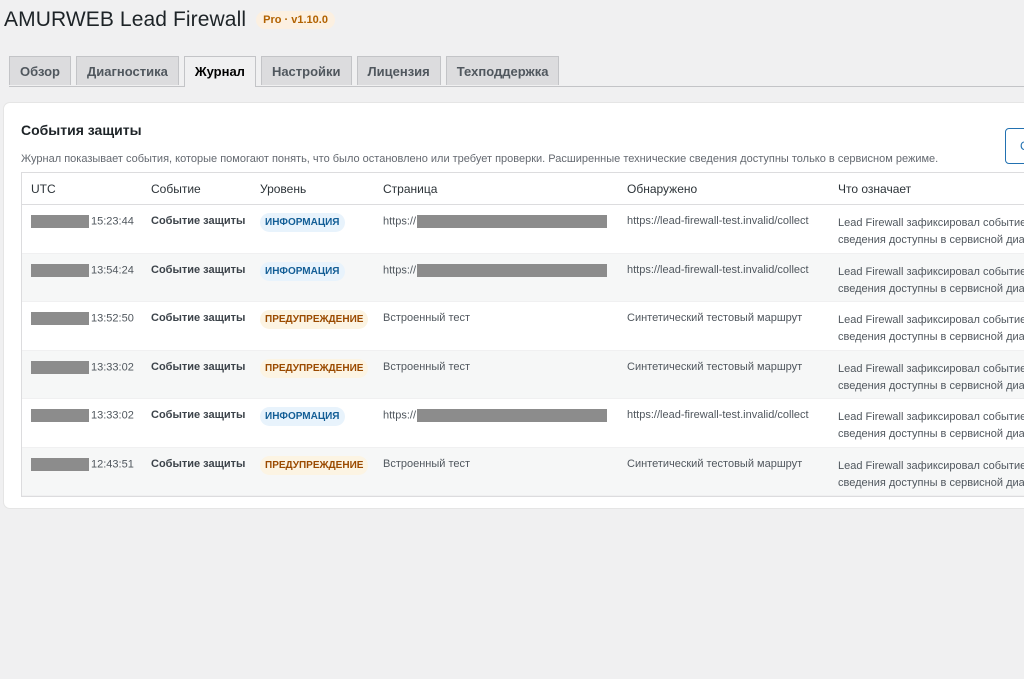  What do you see at coordinates (112, 463) in the screenshot?
I see `event-time: 12:43:51` at bounding box center [112, 463].